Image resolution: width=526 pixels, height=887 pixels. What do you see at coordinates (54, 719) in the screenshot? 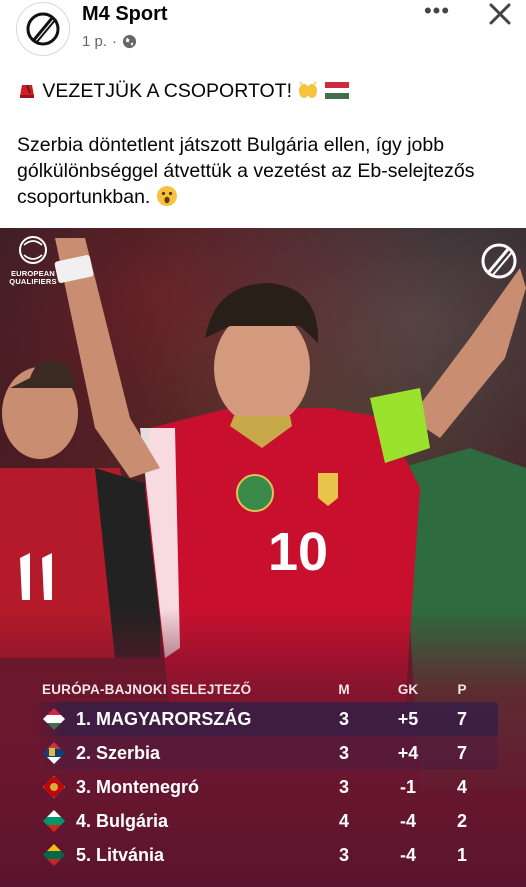
I see `hungary-flag-icon` at bounding box center [54, 719].